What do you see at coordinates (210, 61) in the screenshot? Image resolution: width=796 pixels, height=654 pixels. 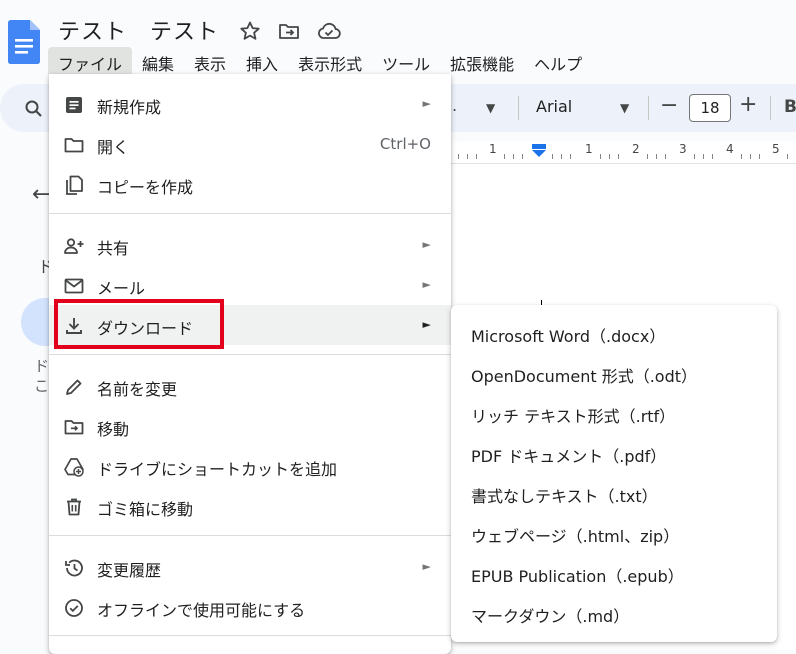 I see `menu-view: 表示` at bounding box center [210, 61].